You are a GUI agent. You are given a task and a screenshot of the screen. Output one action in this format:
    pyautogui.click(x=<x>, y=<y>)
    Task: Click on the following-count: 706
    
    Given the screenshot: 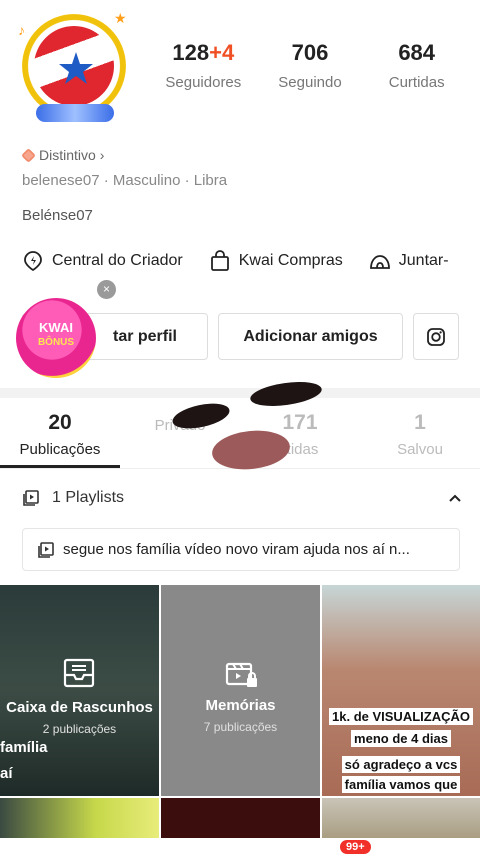 What is the action you would take?
    pyautogui.click(x=310, y=52)
    